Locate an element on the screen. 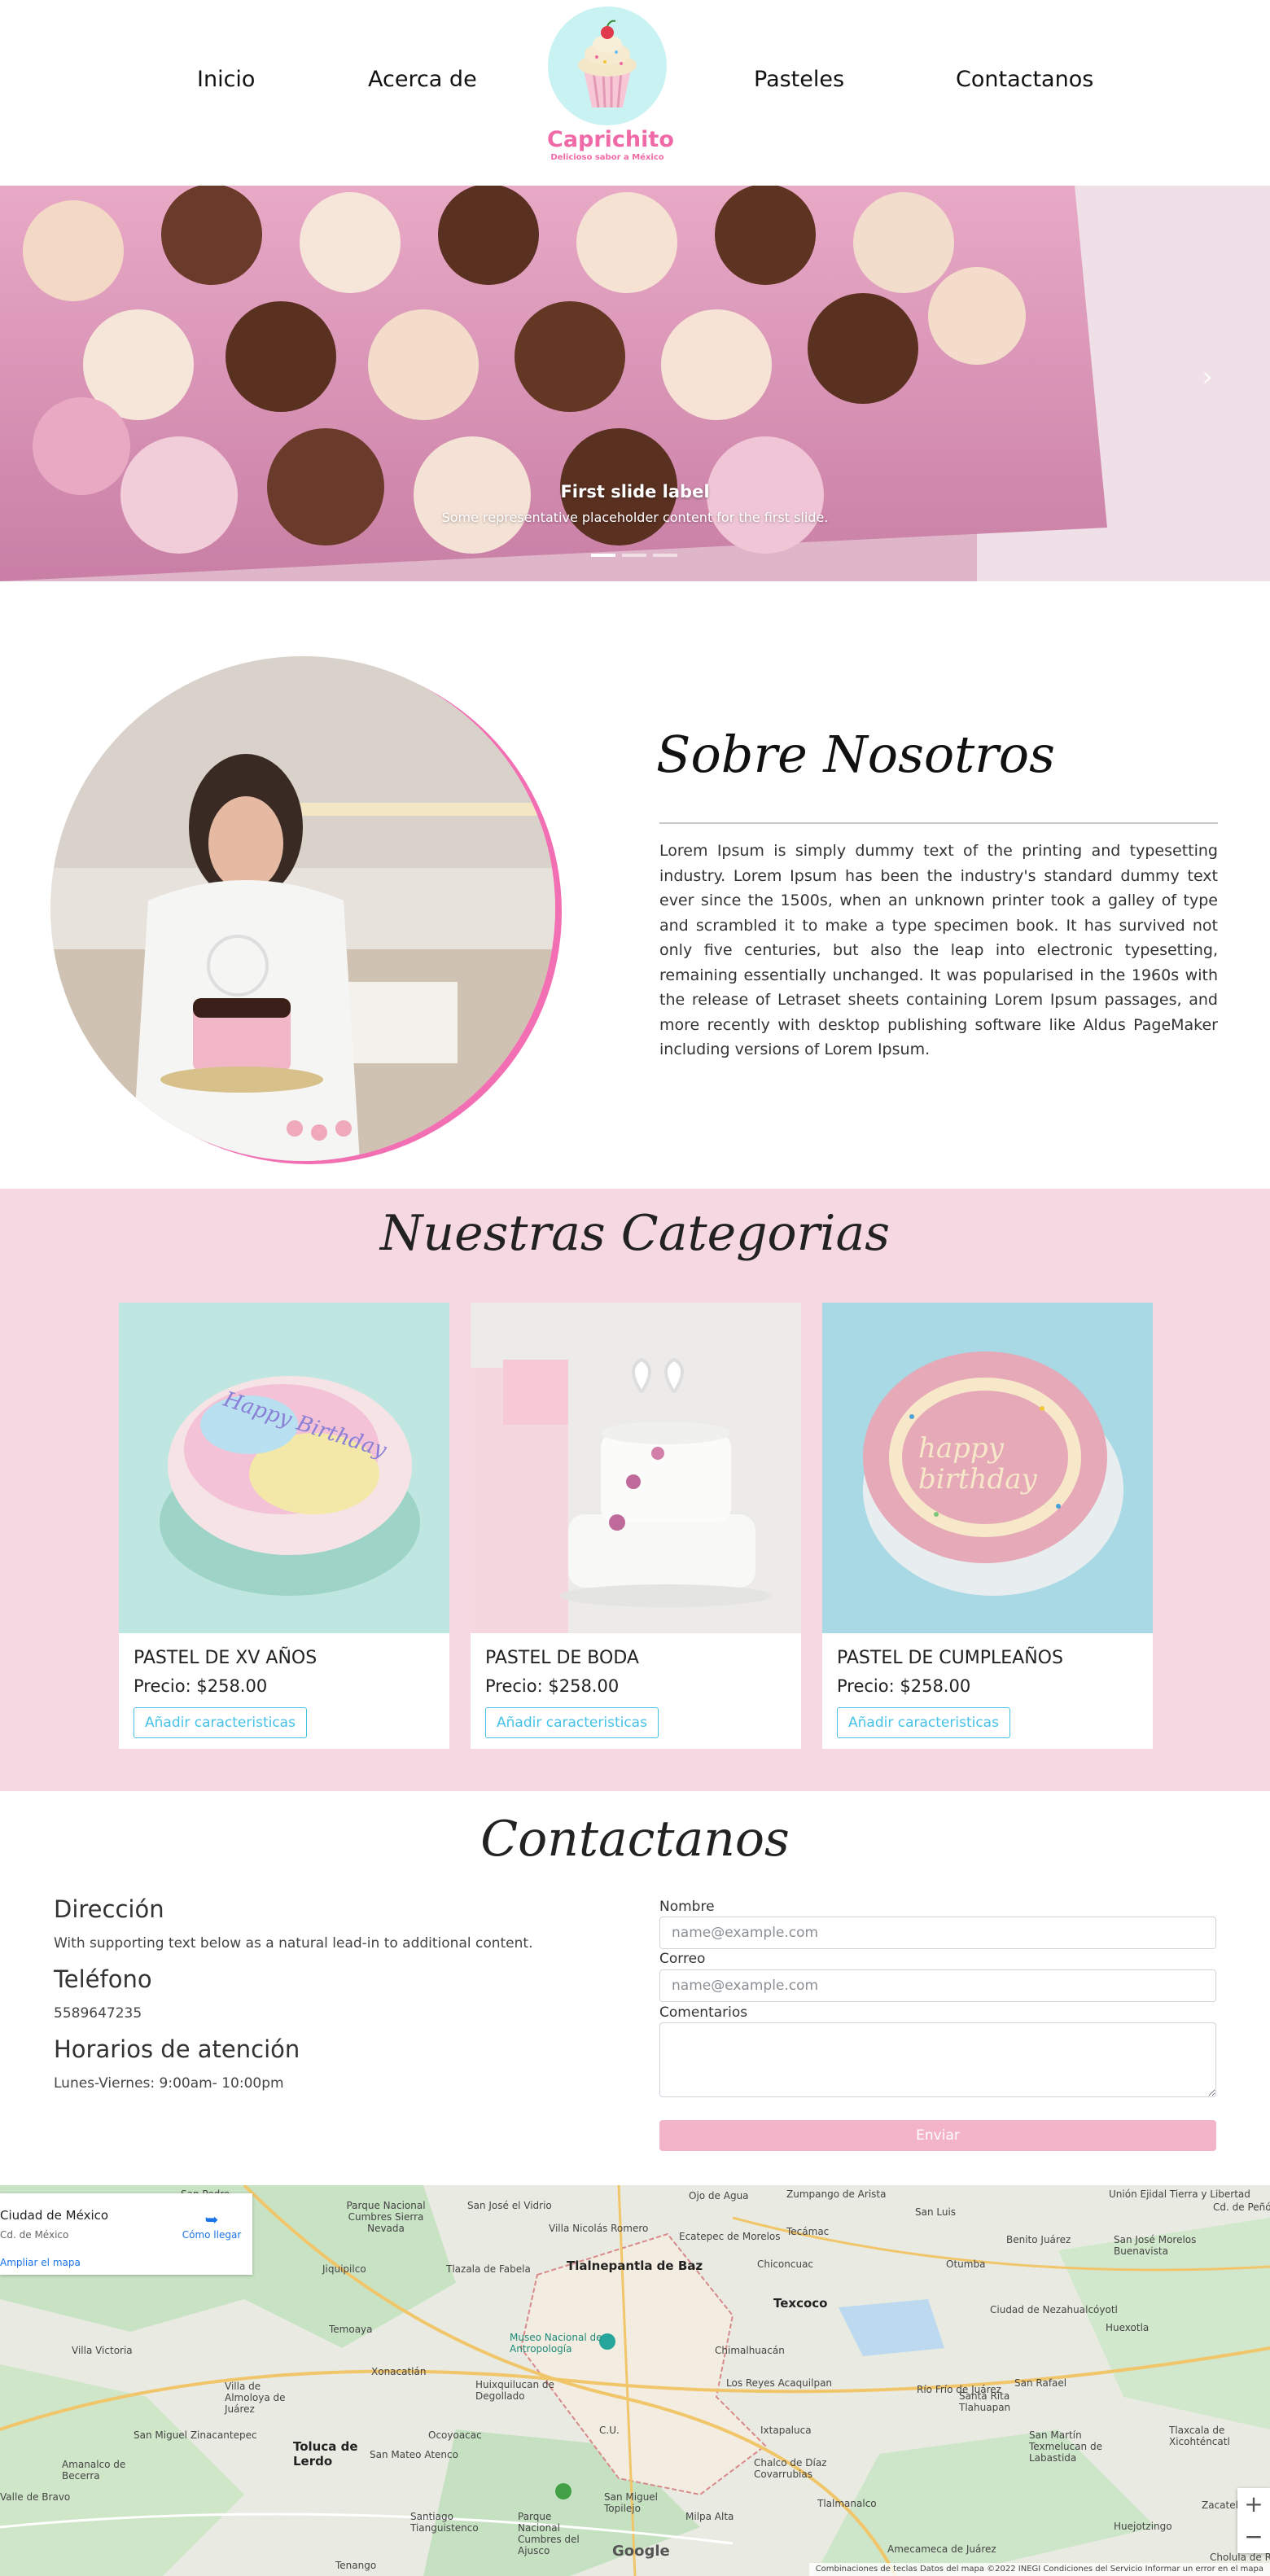 Image resolution: width=1270 pixels, height=2576 pixels. nav-link-acerca-de: Acerca de is located at coordinates (422, 79).